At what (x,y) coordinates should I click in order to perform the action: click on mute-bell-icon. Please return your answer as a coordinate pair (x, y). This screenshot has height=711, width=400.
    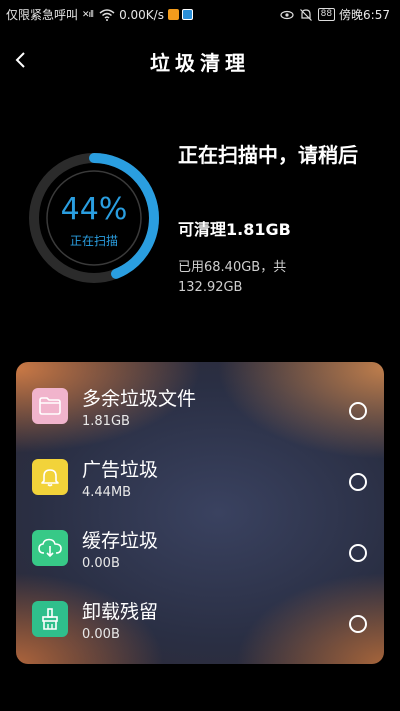
    Looking at the image, I should click on (305, 14).